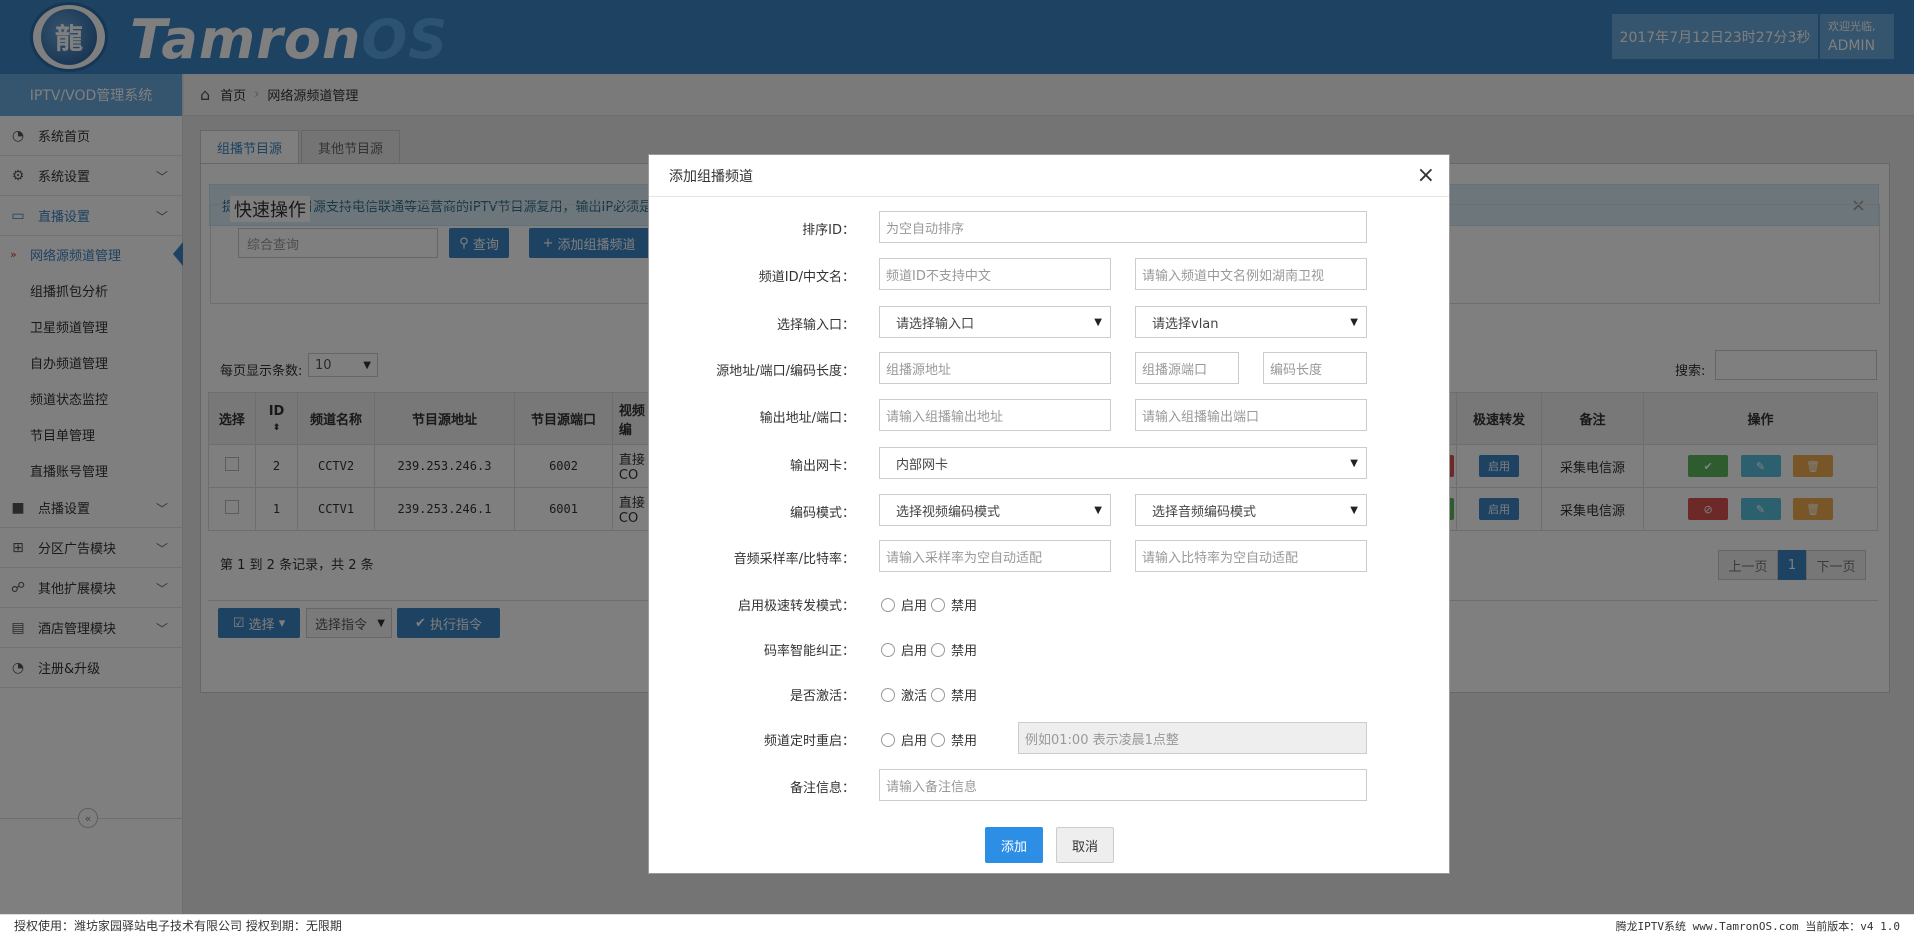 The height and width of the screenshot is (936, 1914). I want to click on smart-label: 码率智能纠正：, so click(809, 651).